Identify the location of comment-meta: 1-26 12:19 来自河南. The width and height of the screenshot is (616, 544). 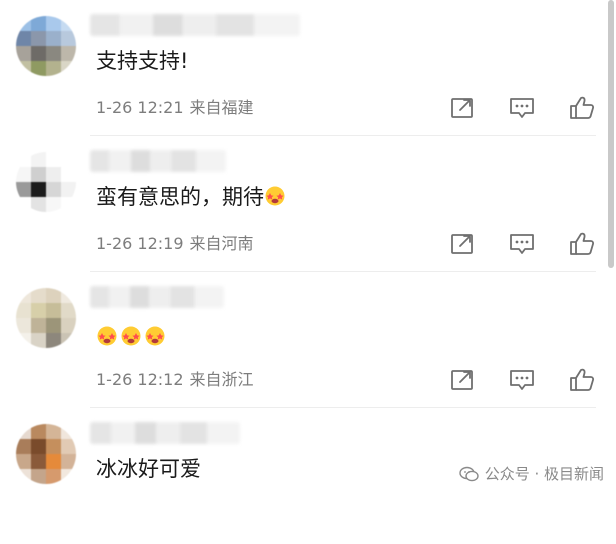
(175, 244).